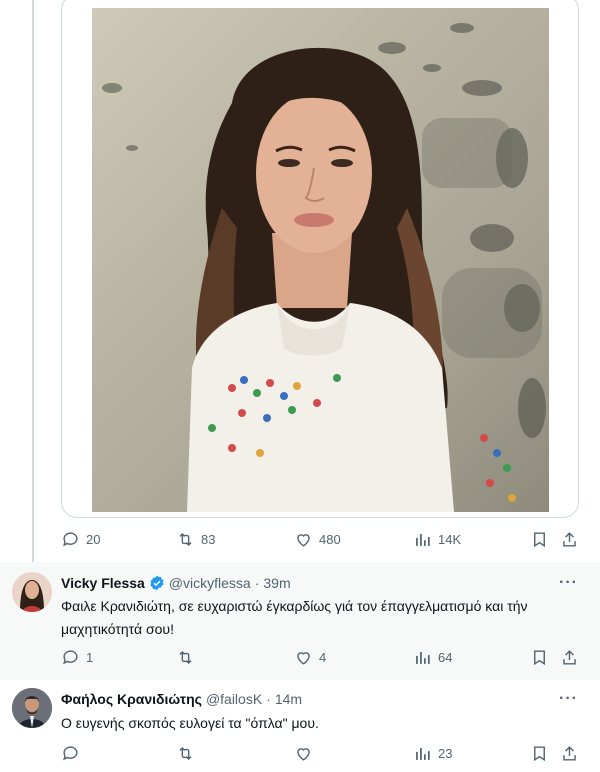 This screenshot has height=772, width=600. What do you see at coordinates (445, 657) in the screenshot?
I see `views-count: 64` at bounding box center [445, 657].